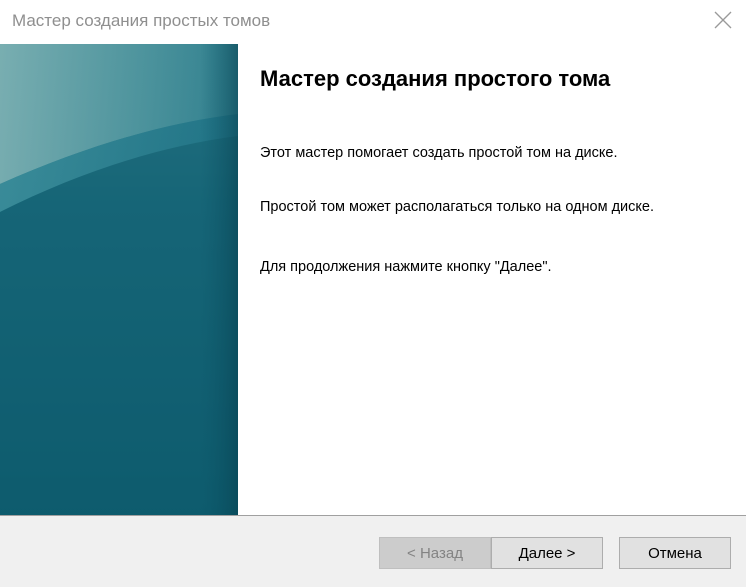  I want to click on cancel-button: Отмена, so click(675, 553).